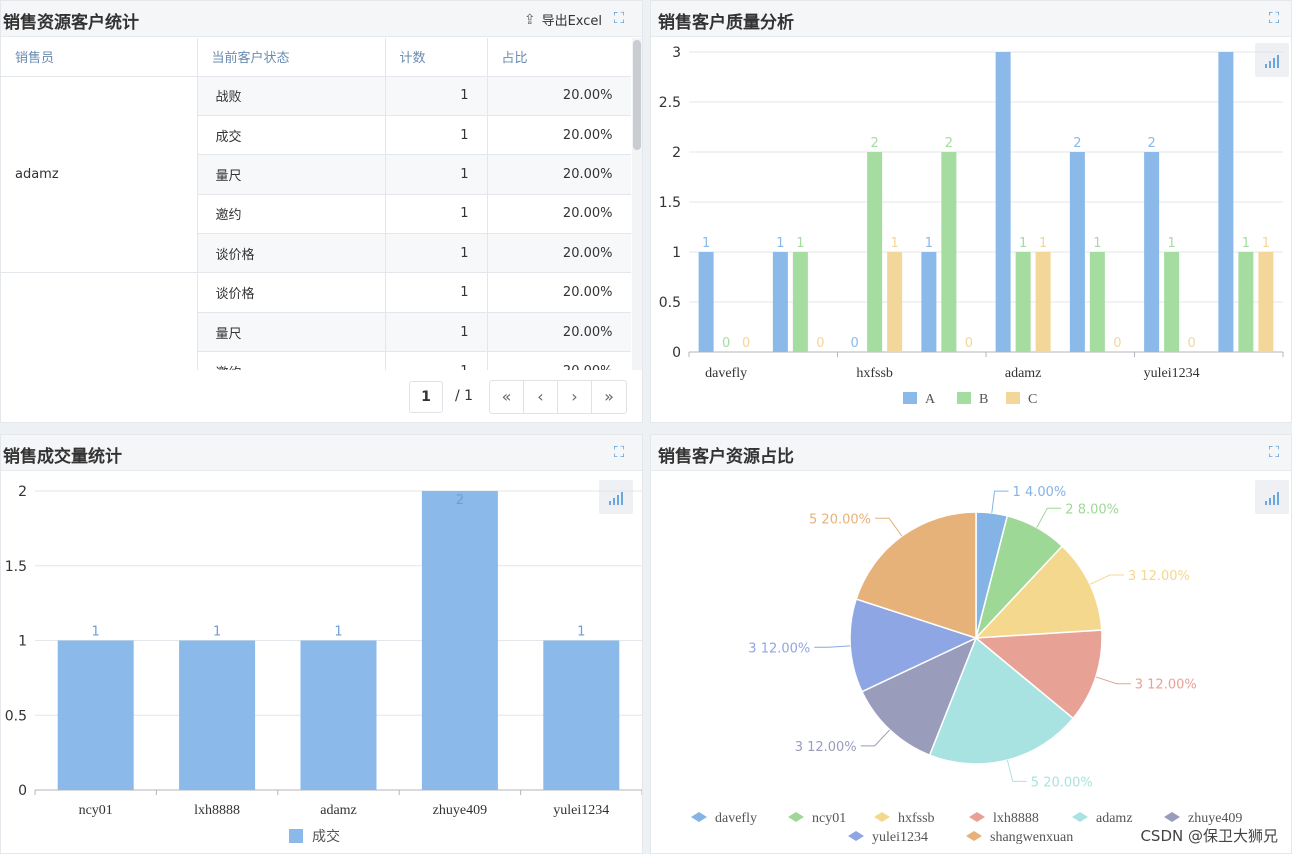  Describe the element at coordinates (291, 96) in the screenshot. I see `status-cell: 战败` at that location.